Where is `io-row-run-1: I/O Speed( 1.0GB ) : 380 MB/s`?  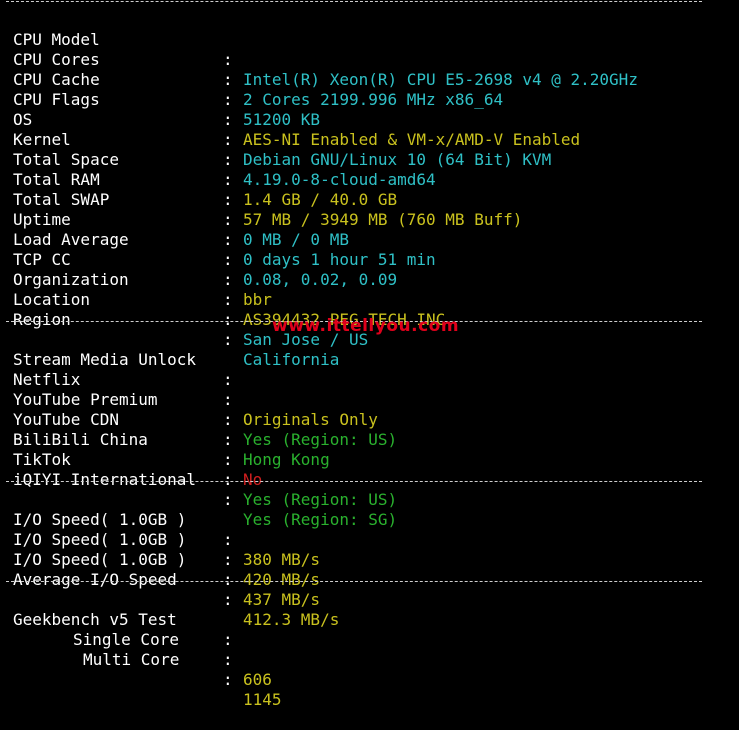
io-row-run-1: I/O Speed( 1.0GB ) : 380 MB/s is located at coordinates (160, 529).